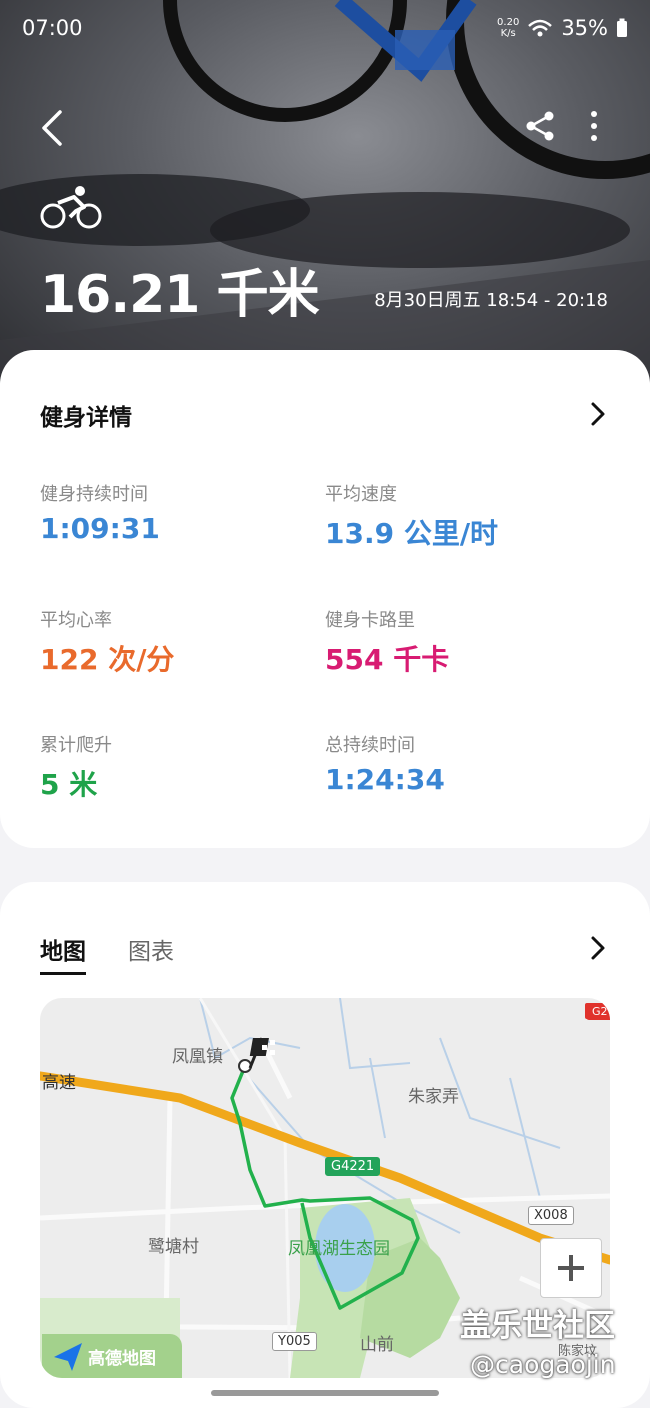 Image resolution: width=650 pixels, height=1408 pixels. I want to click on details-title: 健身详情, so click(86, 418).